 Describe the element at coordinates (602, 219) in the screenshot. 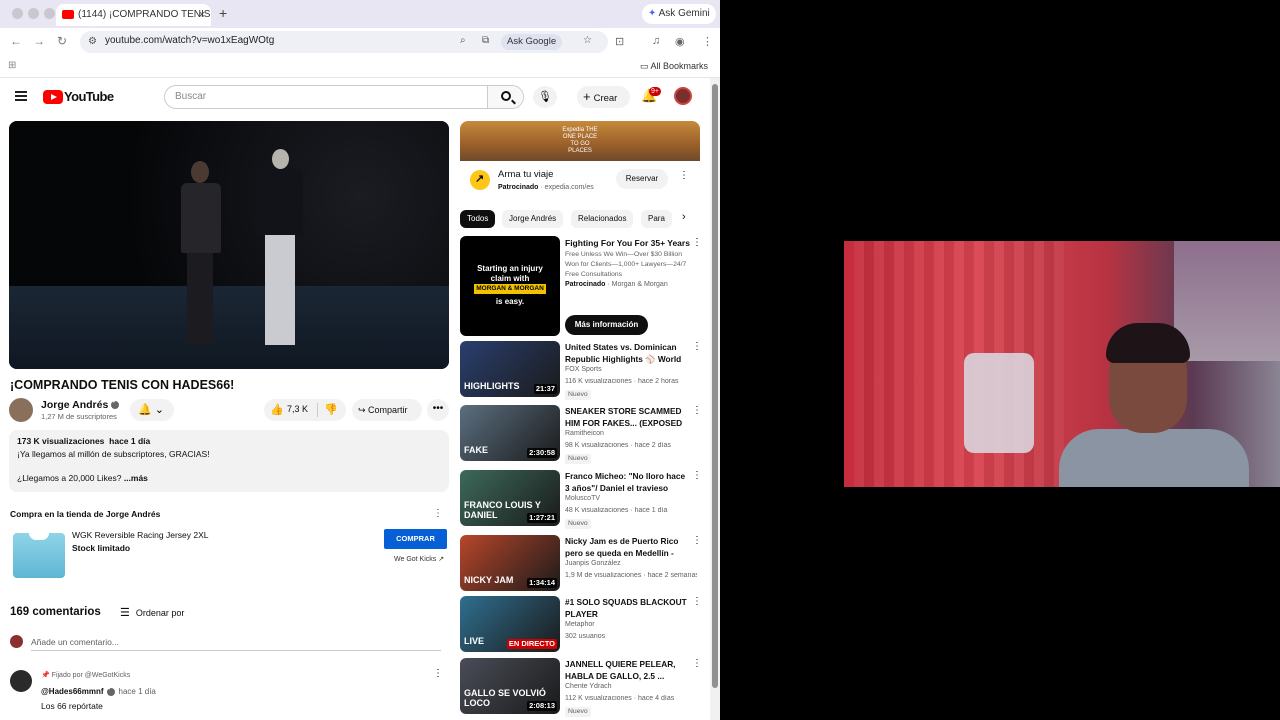

I see `chip-related: Relacionados` at that location.